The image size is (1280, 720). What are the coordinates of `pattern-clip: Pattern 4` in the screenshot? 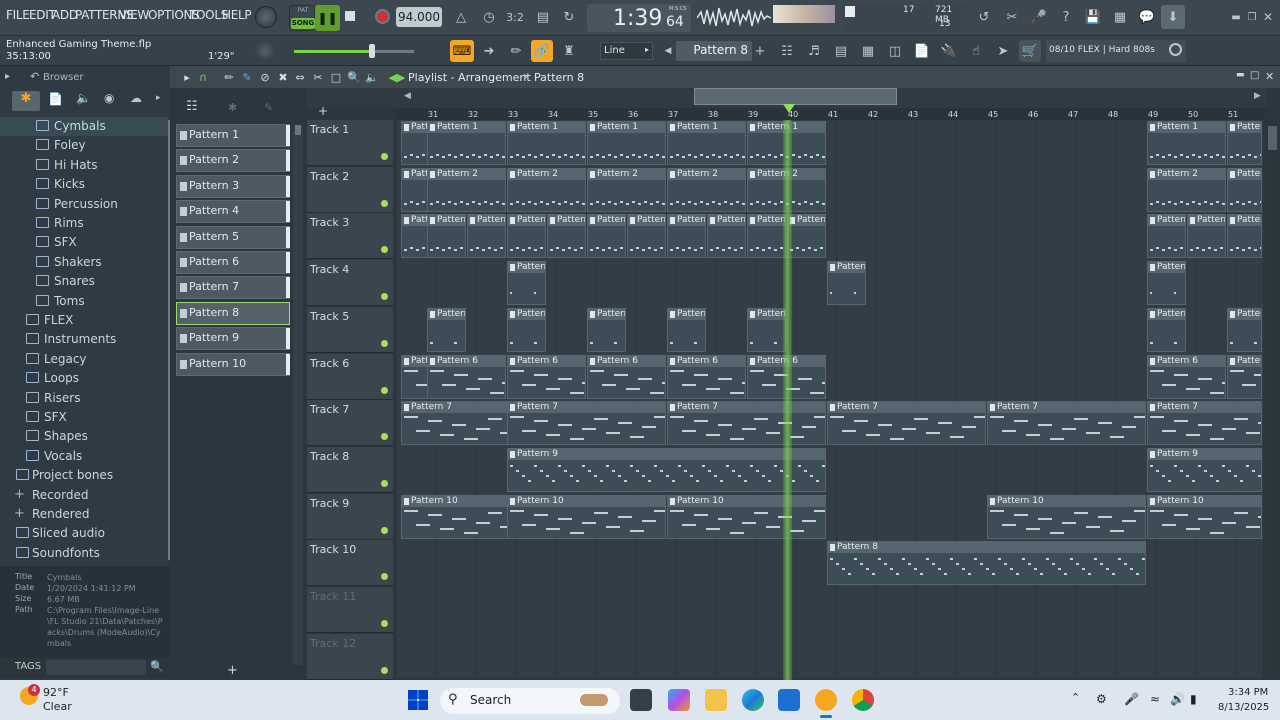 It's located at (1166, 283).